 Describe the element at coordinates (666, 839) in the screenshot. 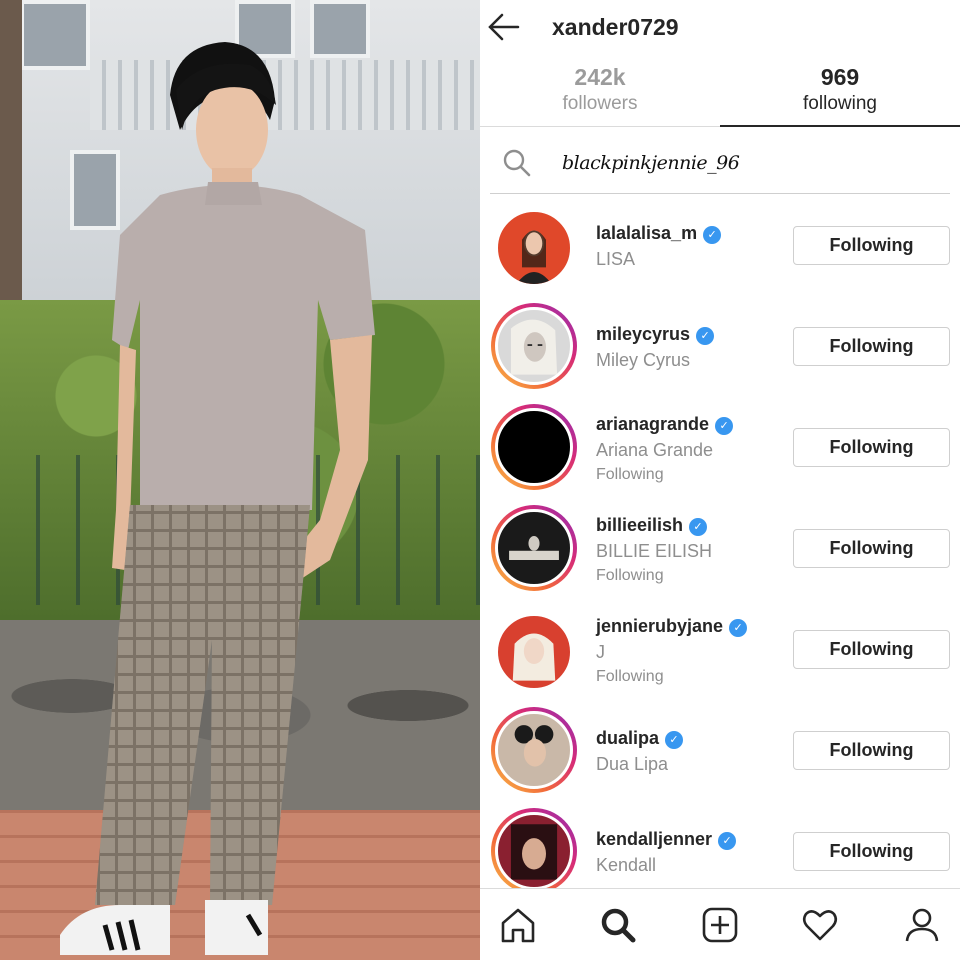

I see `username: kendalljenner ✓` at that location.